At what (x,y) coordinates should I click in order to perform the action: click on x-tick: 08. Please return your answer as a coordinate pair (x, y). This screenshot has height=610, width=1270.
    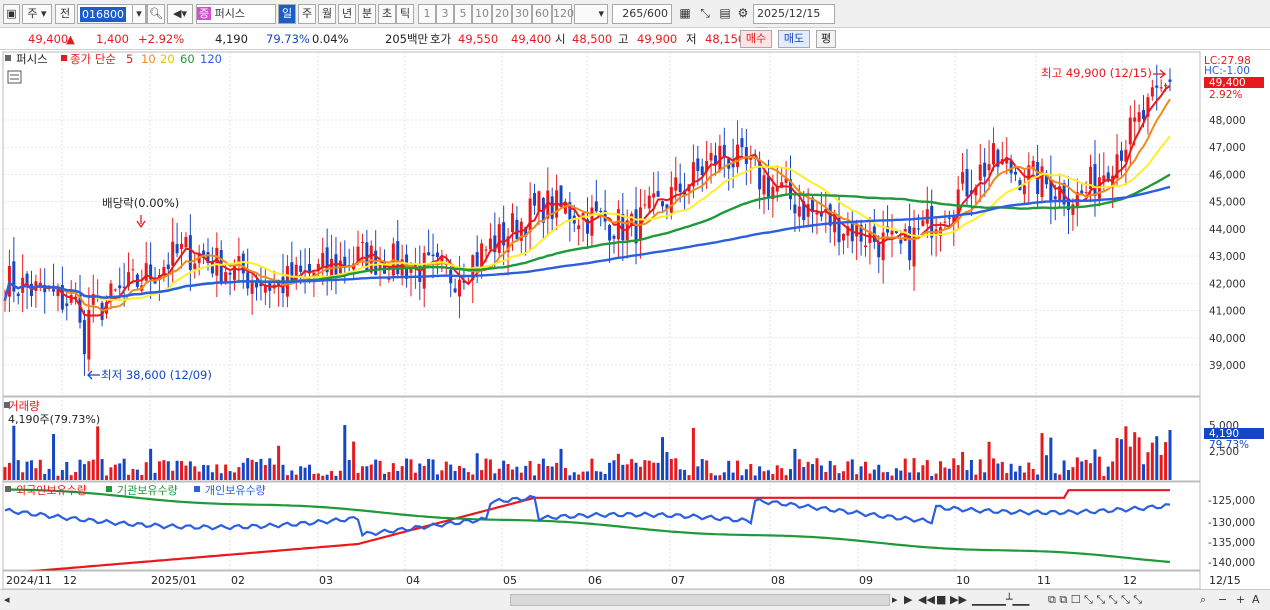
    Looking at the image, I should click on (778, 580).